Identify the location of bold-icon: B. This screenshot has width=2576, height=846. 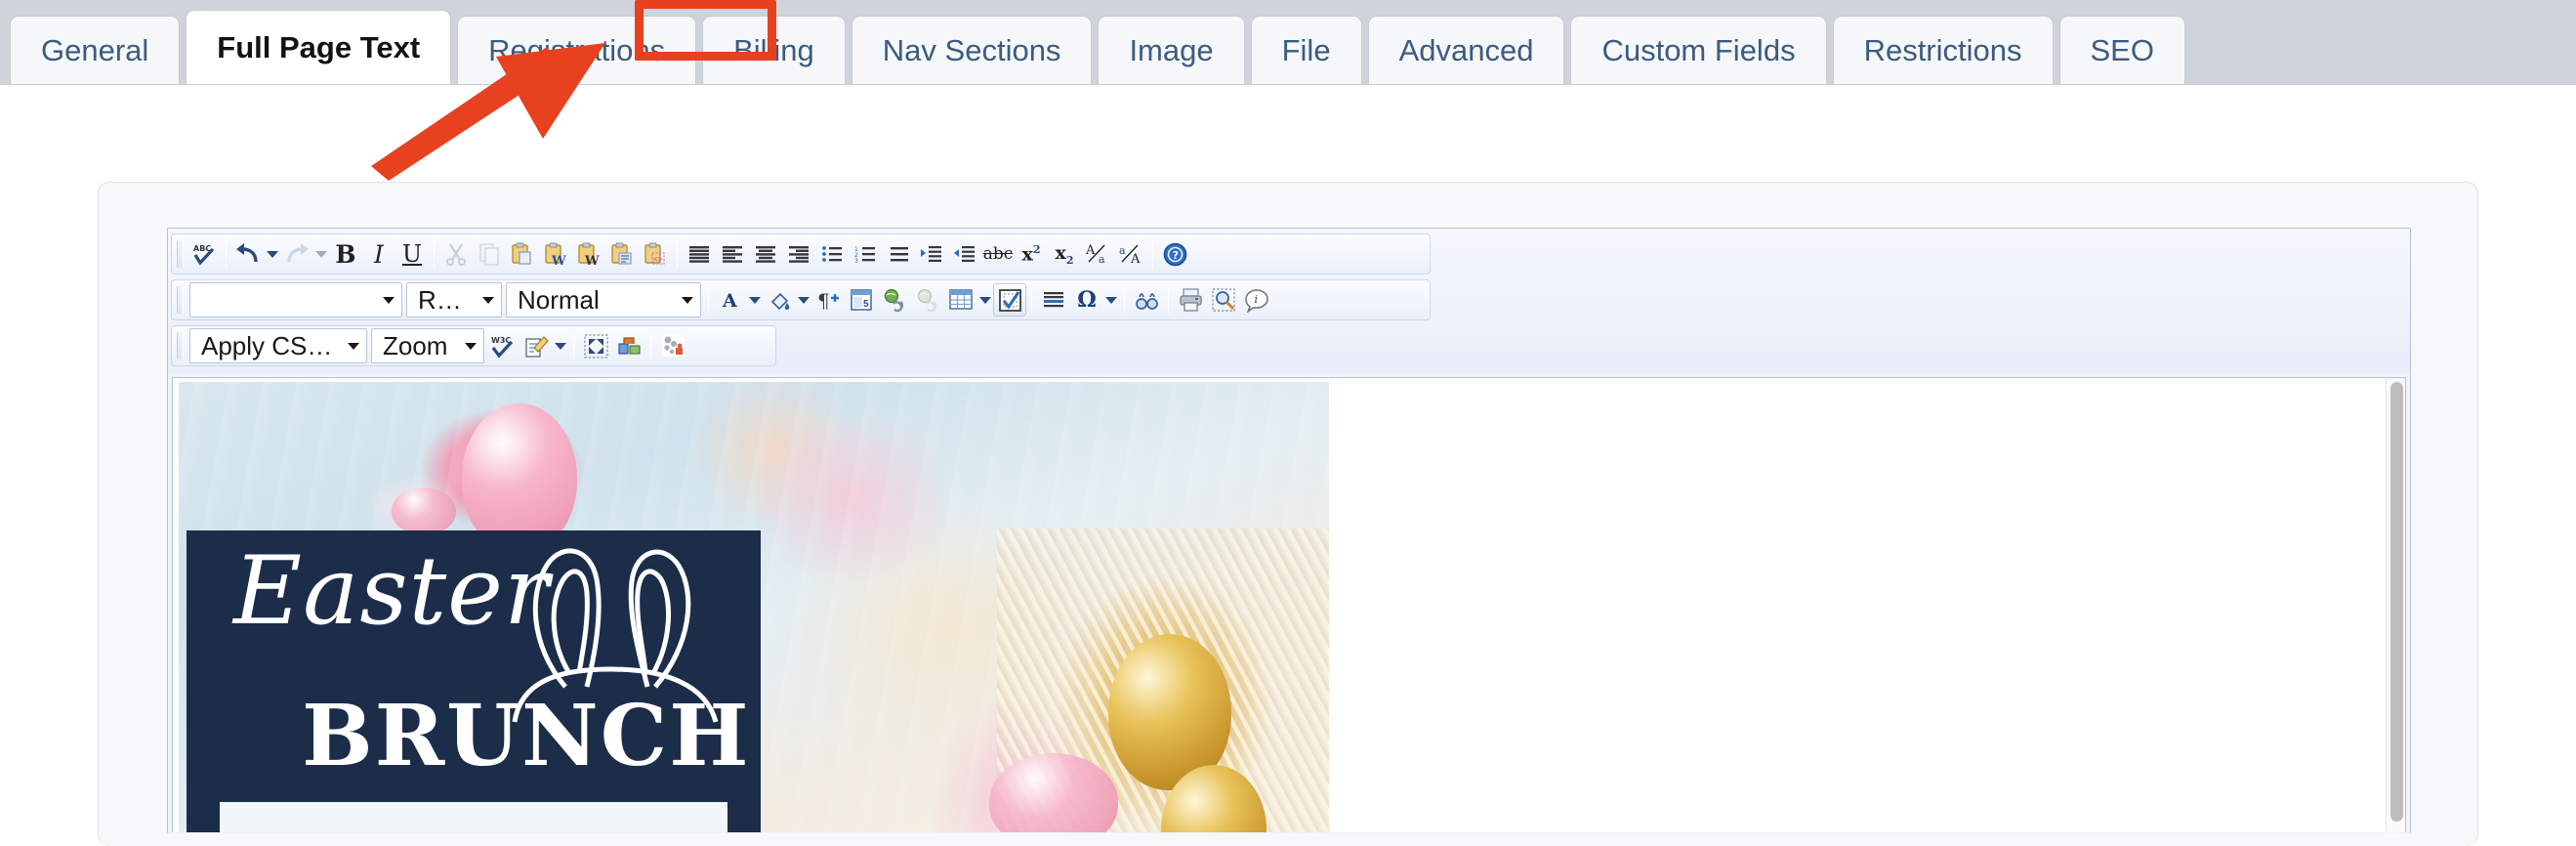
(346, 254).